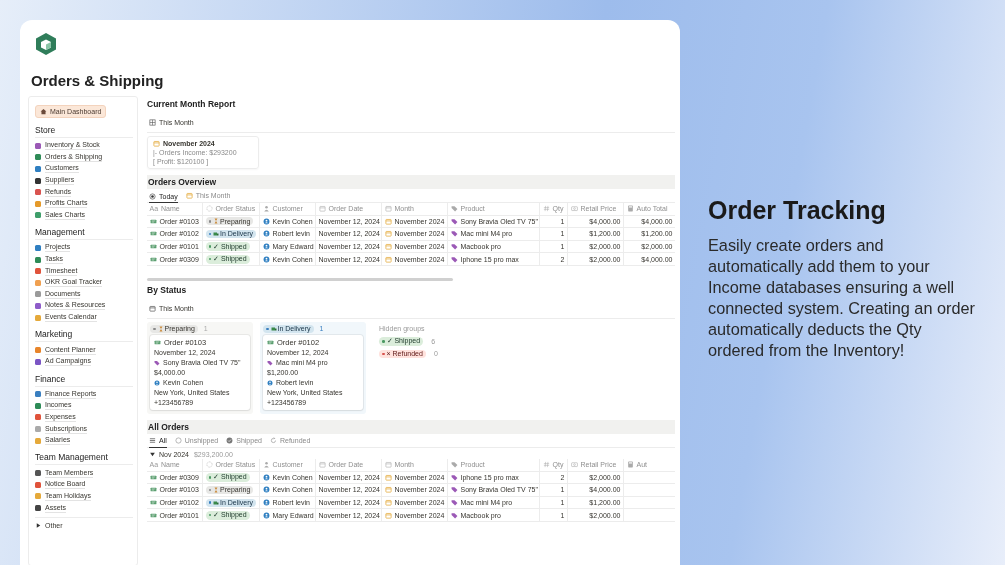 Image resolution: width=1005 pixels, height=565 pixels. Describe the element at coordinates (411, 426) in the screenshot. I see `section-title: All Orders` at that location.